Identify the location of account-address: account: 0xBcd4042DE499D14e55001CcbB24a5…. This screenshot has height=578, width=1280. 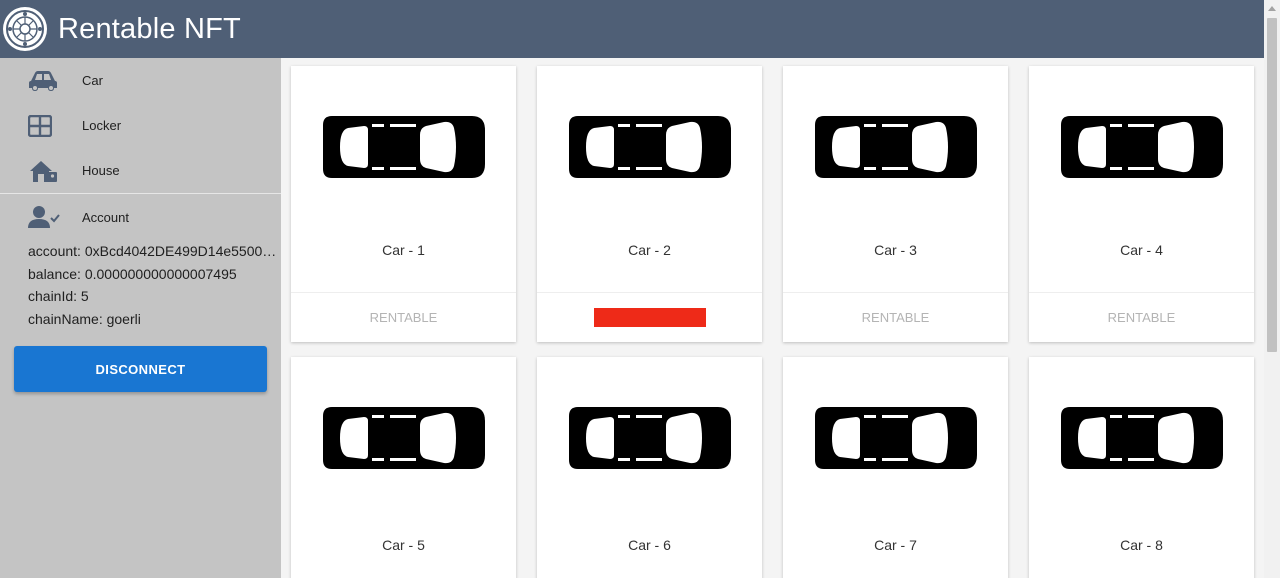
(154, 251).